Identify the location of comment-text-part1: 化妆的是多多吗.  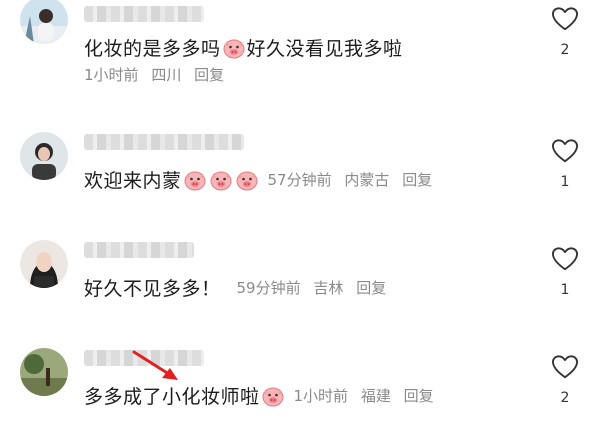
(152, 49).